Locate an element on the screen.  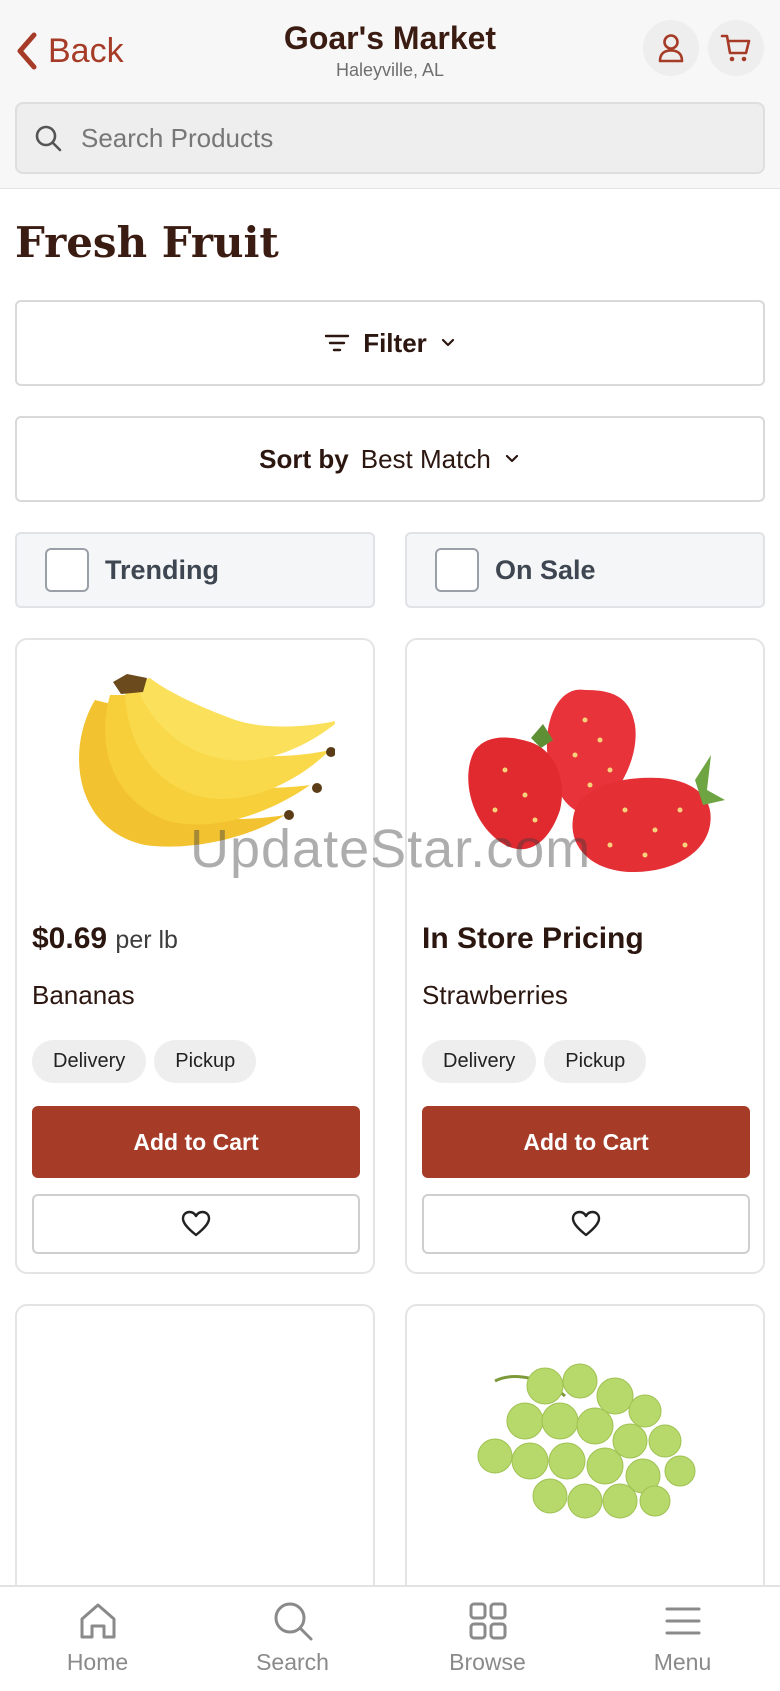
nav-search-label: Search is located at coordinates (292, 1662).